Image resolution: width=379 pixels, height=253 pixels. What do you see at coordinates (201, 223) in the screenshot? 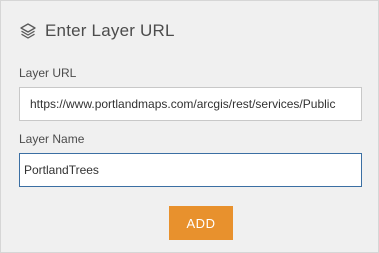
I see `add-button: ADD` at bounding box center [201, 223].